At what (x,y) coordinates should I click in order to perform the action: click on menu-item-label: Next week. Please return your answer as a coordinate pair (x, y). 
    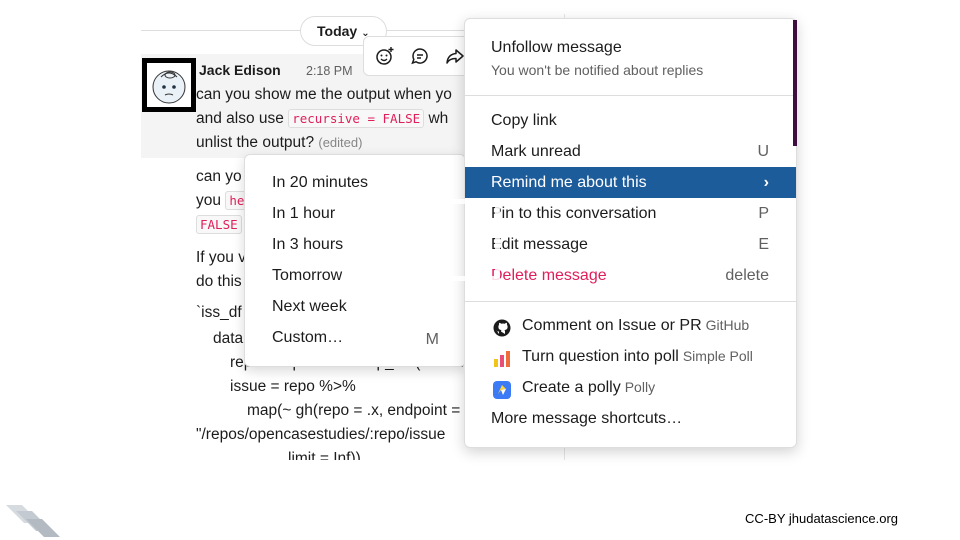
    Looking at the image, I should click on (309, 306).